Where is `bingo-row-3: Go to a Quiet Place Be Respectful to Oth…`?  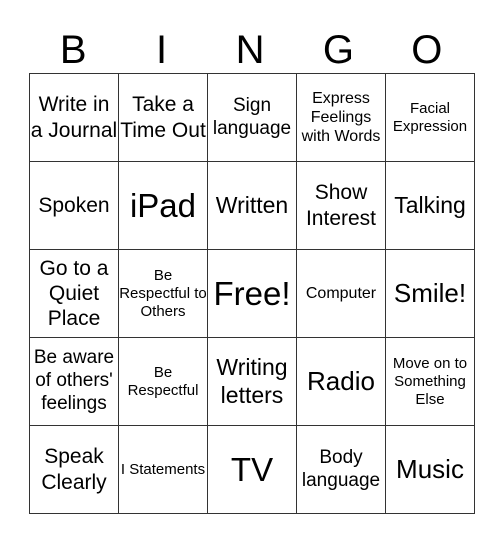
bingo-row-3: Go to a Quiet Place Be Respectful to Oth… is located at coordinates (252, 293).